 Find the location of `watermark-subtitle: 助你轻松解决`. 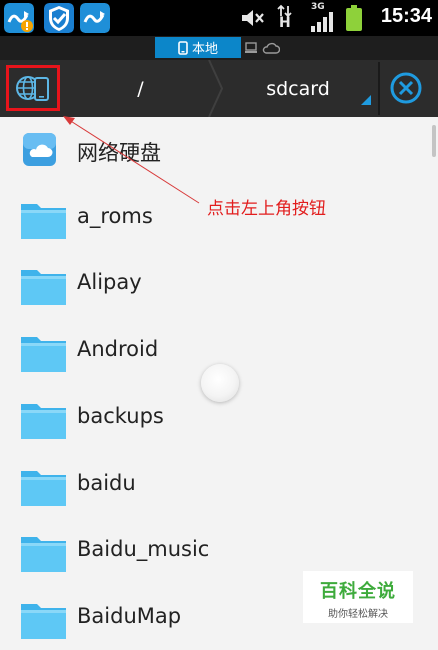

watermark-subtitle: 助你轻松解决 is located at coordinates (358, 614).